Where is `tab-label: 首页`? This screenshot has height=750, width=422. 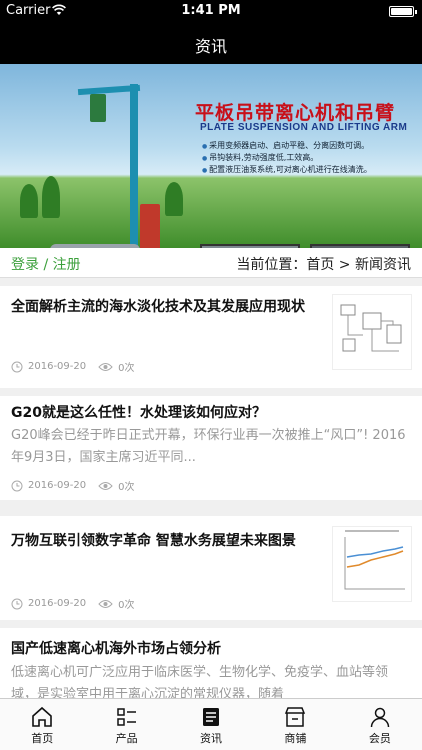
tab-label: 首页 is located at coordinates (42, 738).